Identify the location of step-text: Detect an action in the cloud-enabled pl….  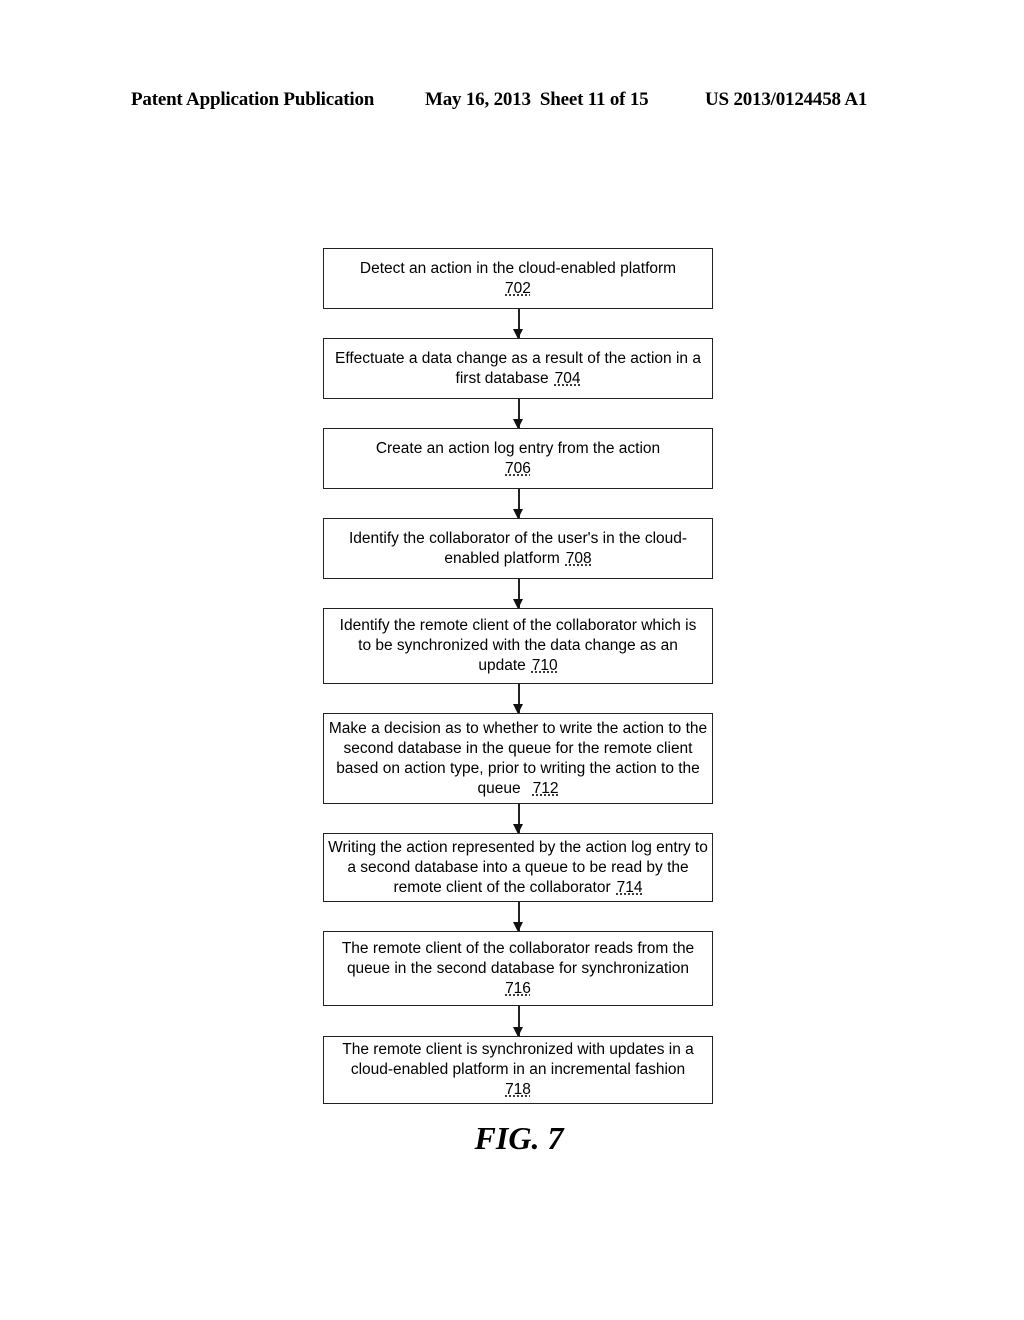
(518, 268).